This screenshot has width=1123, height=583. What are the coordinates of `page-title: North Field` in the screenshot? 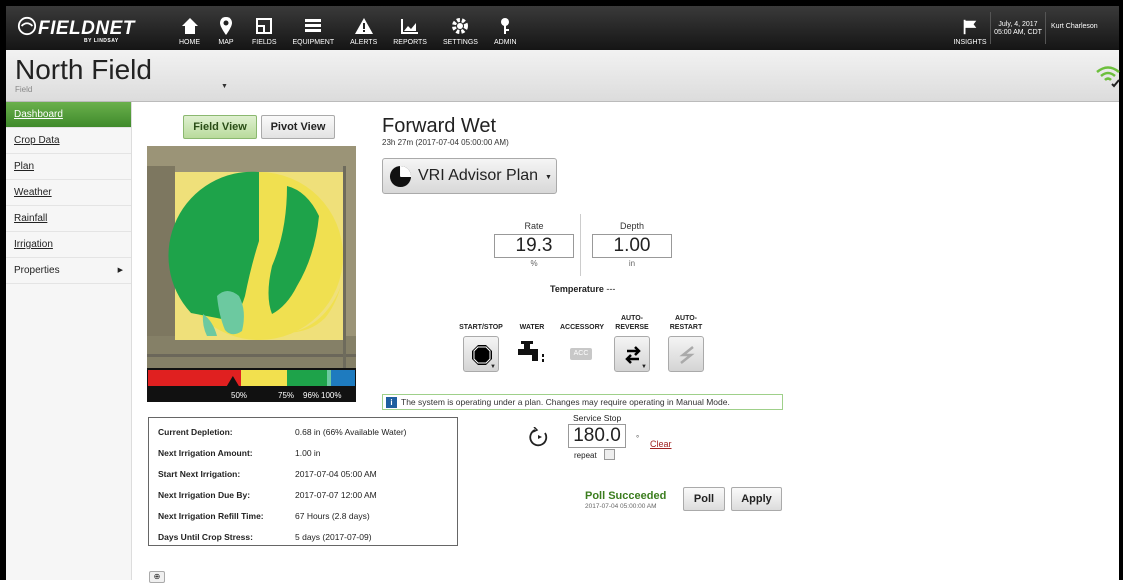 It's located at (83, 69).